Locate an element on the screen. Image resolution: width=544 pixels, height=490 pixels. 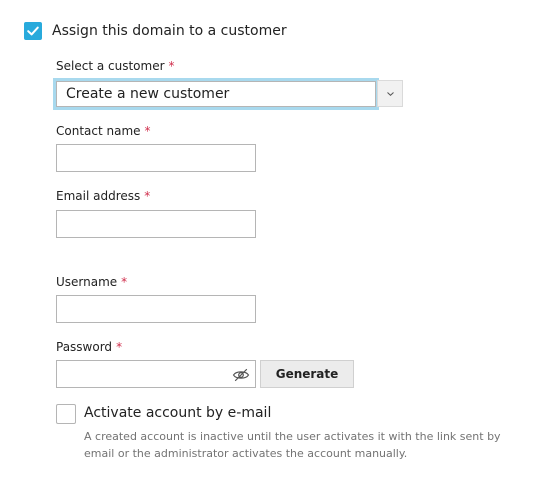
chevron-down-icon is located at coordinates (390, 93).